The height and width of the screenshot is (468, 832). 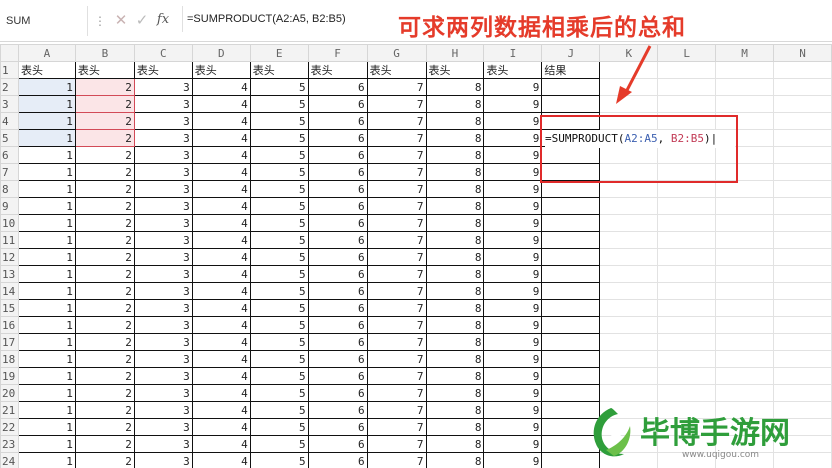 What do you see at coordinates (9, 376) in the screenshot?
I see `row-header: 19` at bounding box center [9, 376].